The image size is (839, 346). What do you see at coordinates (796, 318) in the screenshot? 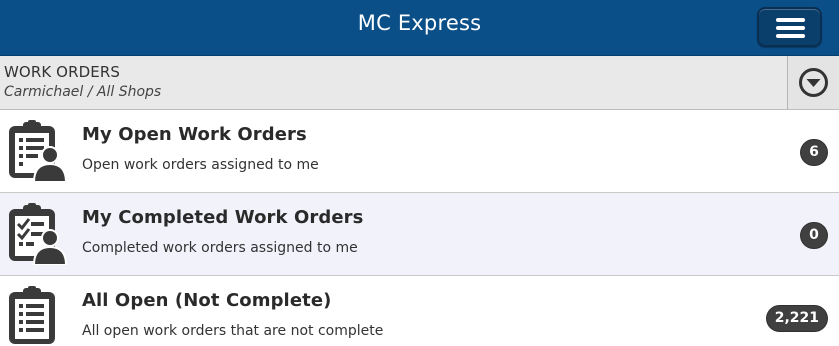
I see `count-badge: 2,221` at bounding box center [796, 318].